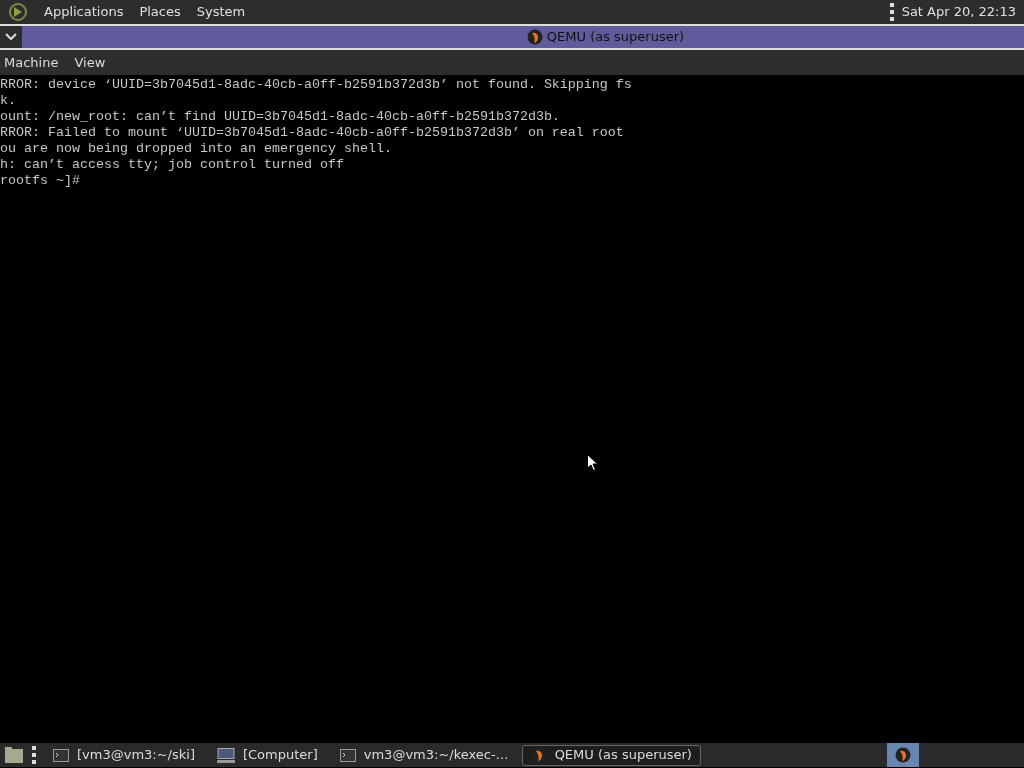 The width and height of the screenshot is (1024, 768). Describe the element at coordinates (160, 12) in the screenshot. I see `panel-menu: Places` at that location.